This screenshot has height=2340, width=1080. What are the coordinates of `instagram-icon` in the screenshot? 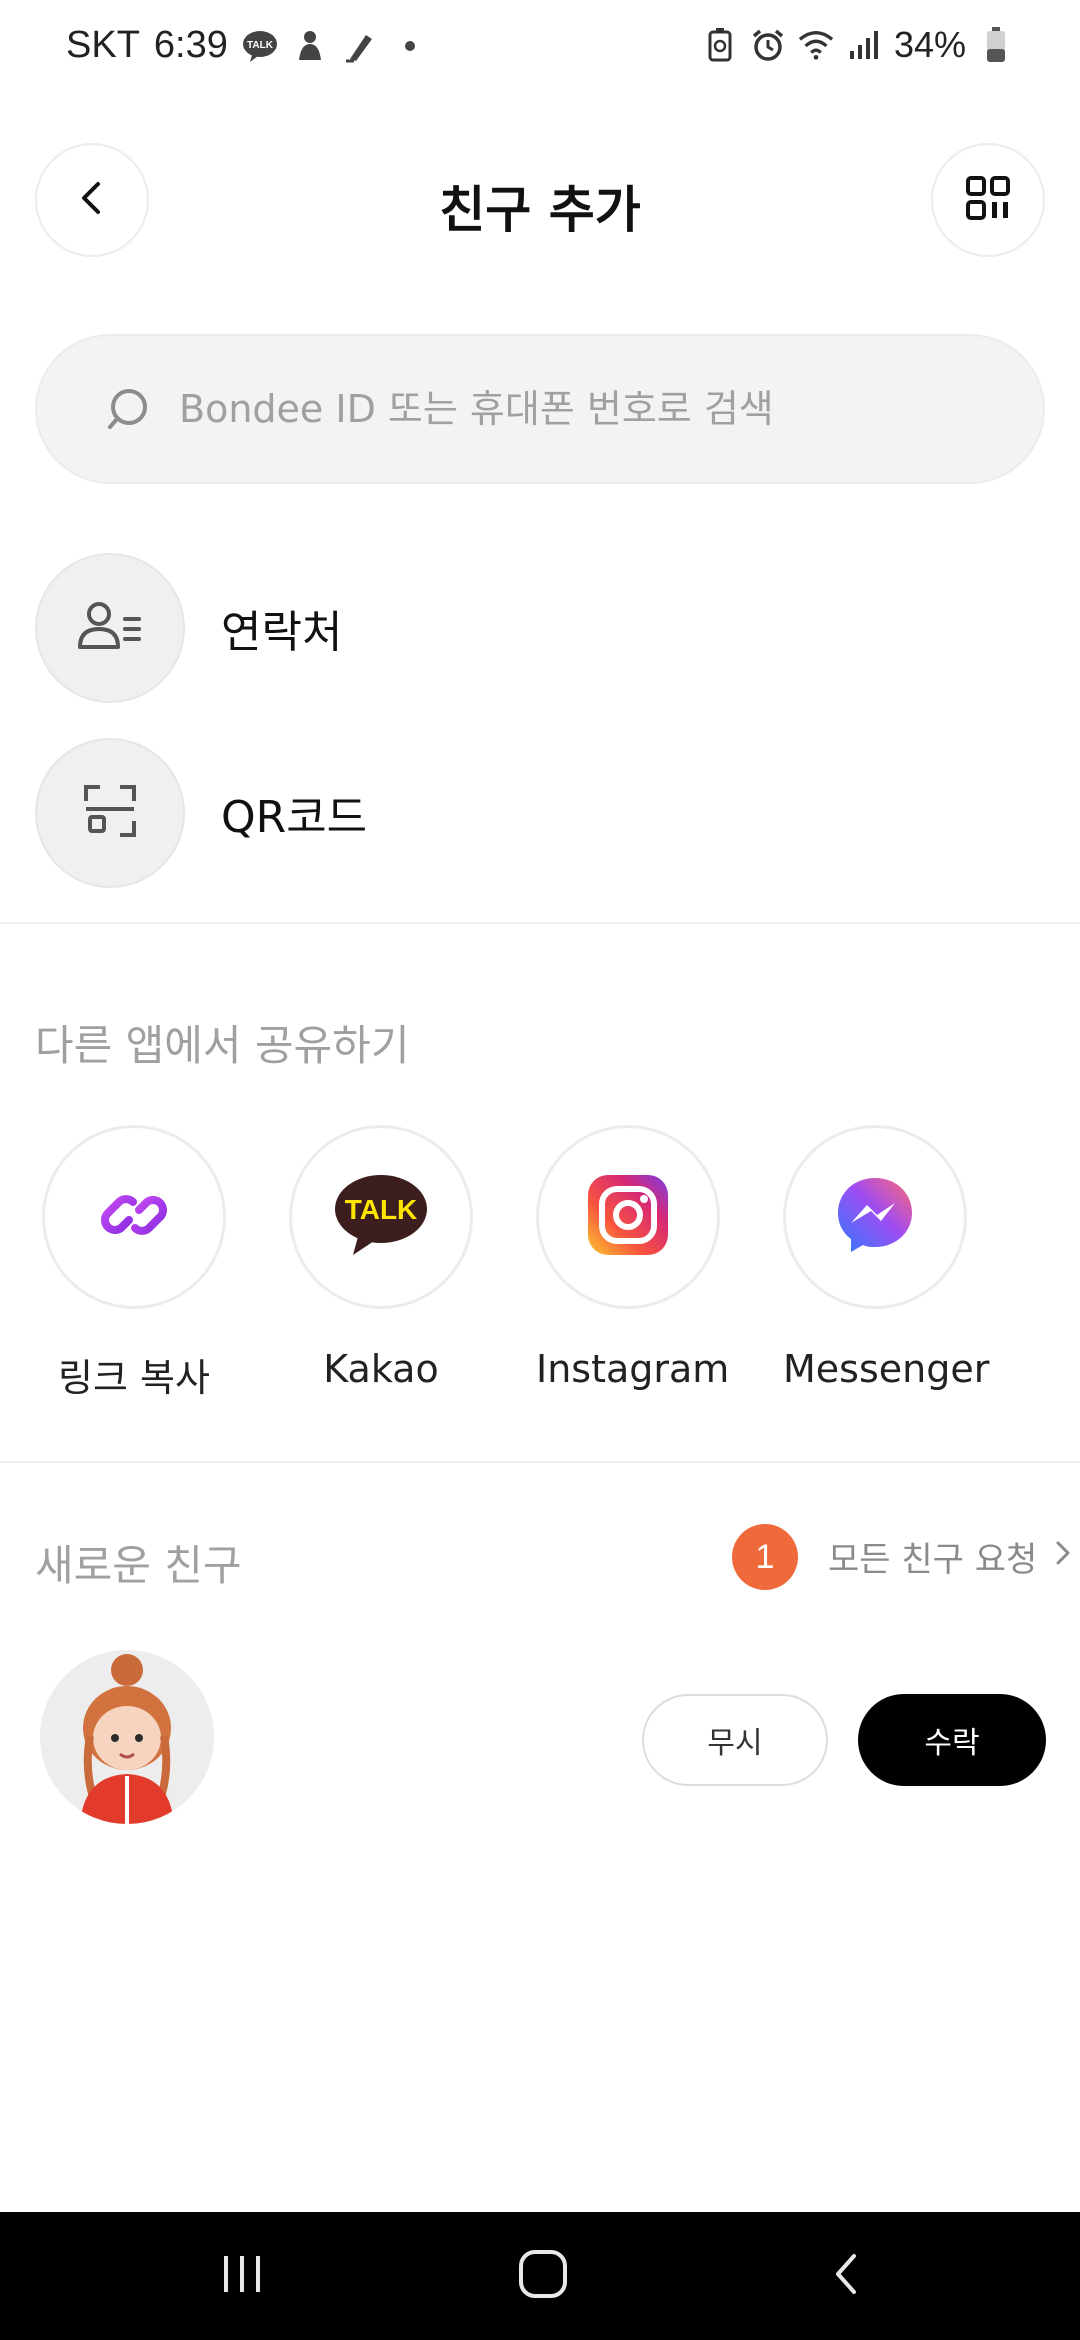 It's located at (628, 1217).